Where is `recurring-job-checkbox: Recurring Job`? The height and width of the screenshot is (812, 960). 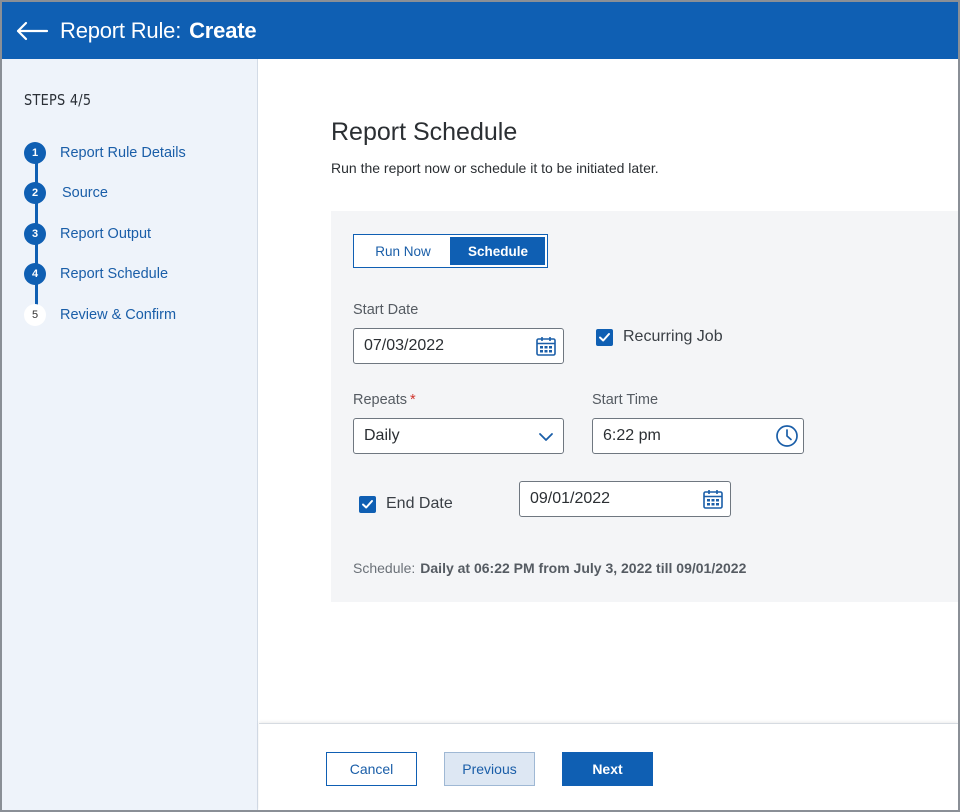
recurring-job-checkbox: Recurring Job is located at coordinates (659, 337).